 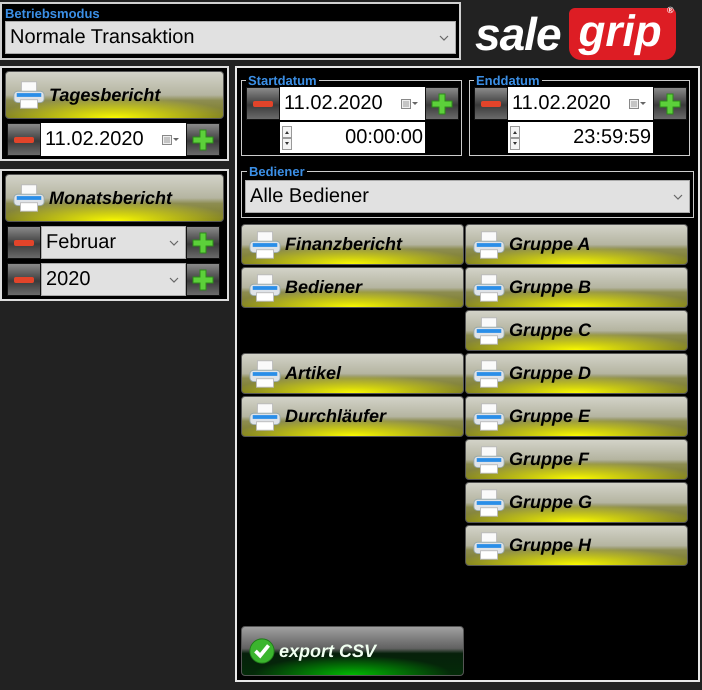 What do you see at coordinates (102, 37) in the screenshot?
I see `dropdown-value: Normale Transaktion` at bounding box center [102, 37].